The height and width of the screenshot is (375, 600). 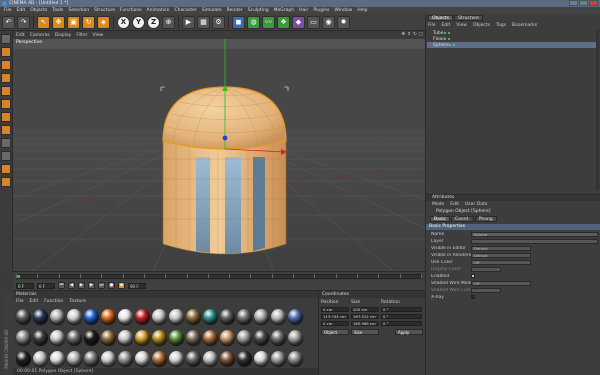 I want to click on shaded-wire-mode-dropdown: Off, so click(x=501, y=283).